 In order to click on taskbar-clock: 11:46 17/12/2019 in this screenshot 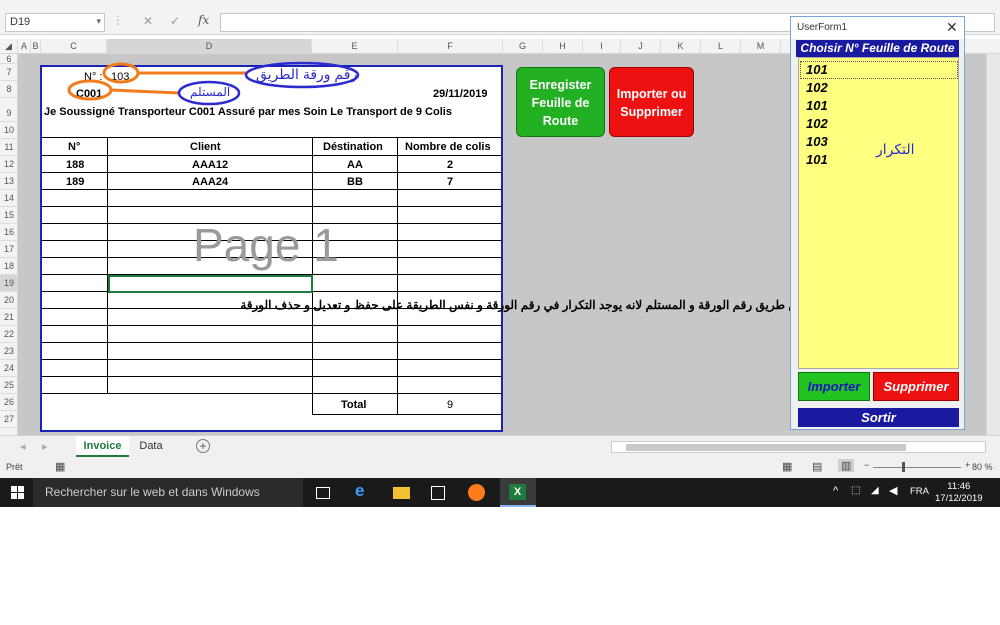, I will do `click(959, 493)`.